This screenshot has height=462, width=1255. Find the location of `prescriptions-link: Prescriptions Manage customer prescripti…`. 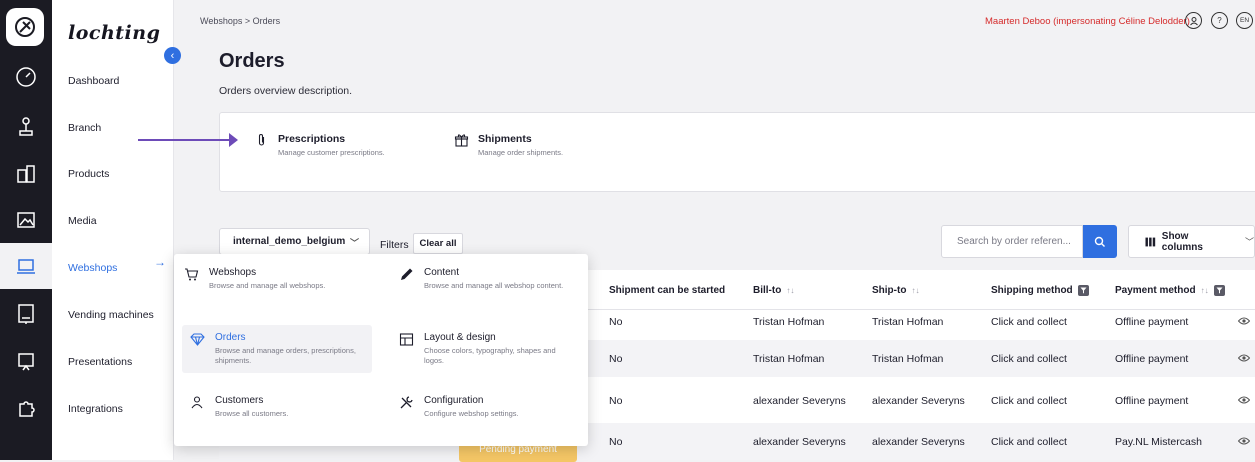

prescriptions-link: Prescriptions Manage customer prescripti… is located at coordinates (319, 145).